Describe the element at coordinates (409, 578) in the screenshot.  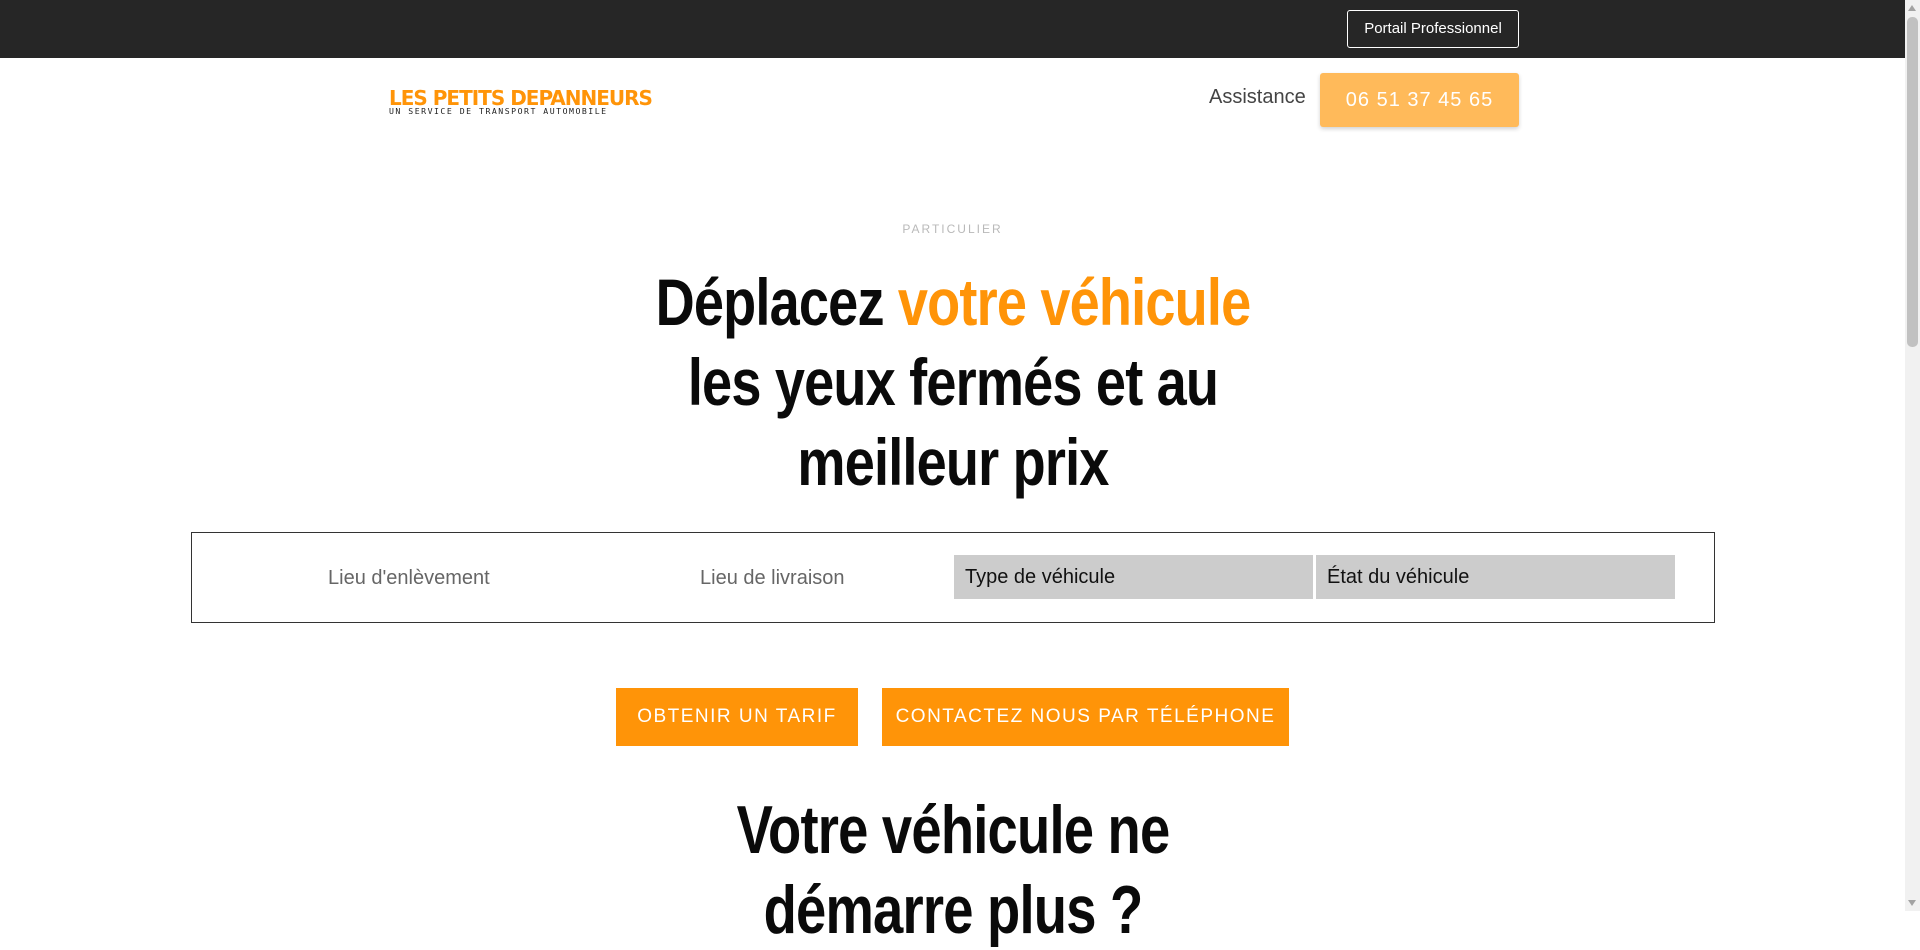
I see `pickup-location-input: Lieu d'enlèvement` at that location.